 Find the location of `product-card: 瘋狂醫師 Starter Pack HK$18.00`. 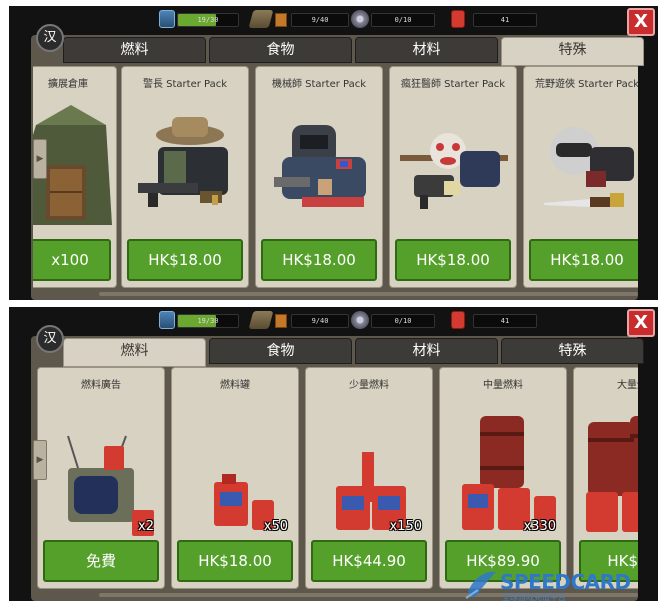

product-card: 瘋狂醫師 Starter Pack HK$18.00 is located at coordinates (453, 177).